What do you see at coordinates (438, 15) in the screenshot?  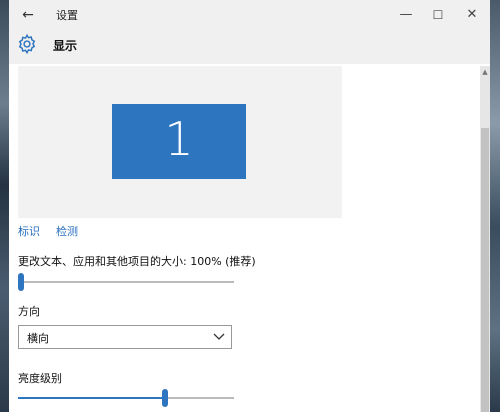 I see `maximize-button: ☐` at bounding box center [438, 15].